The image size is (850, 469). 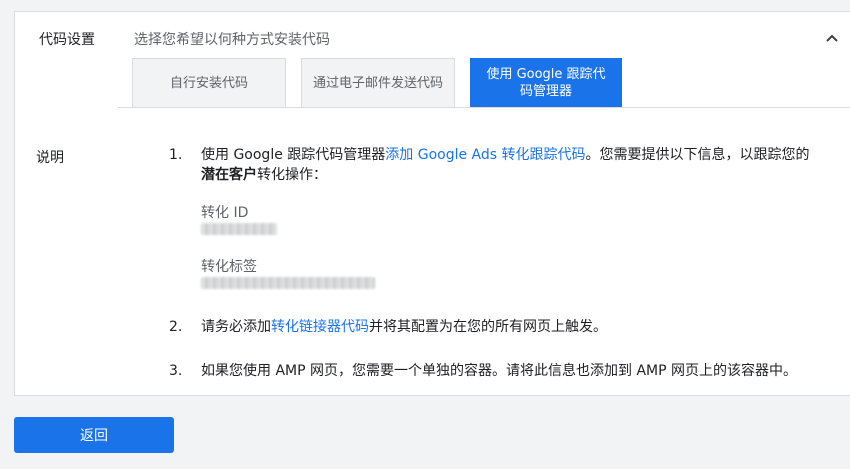 I want to click on step-text-prefix: 请务必添加, so click(x=236, y=327).